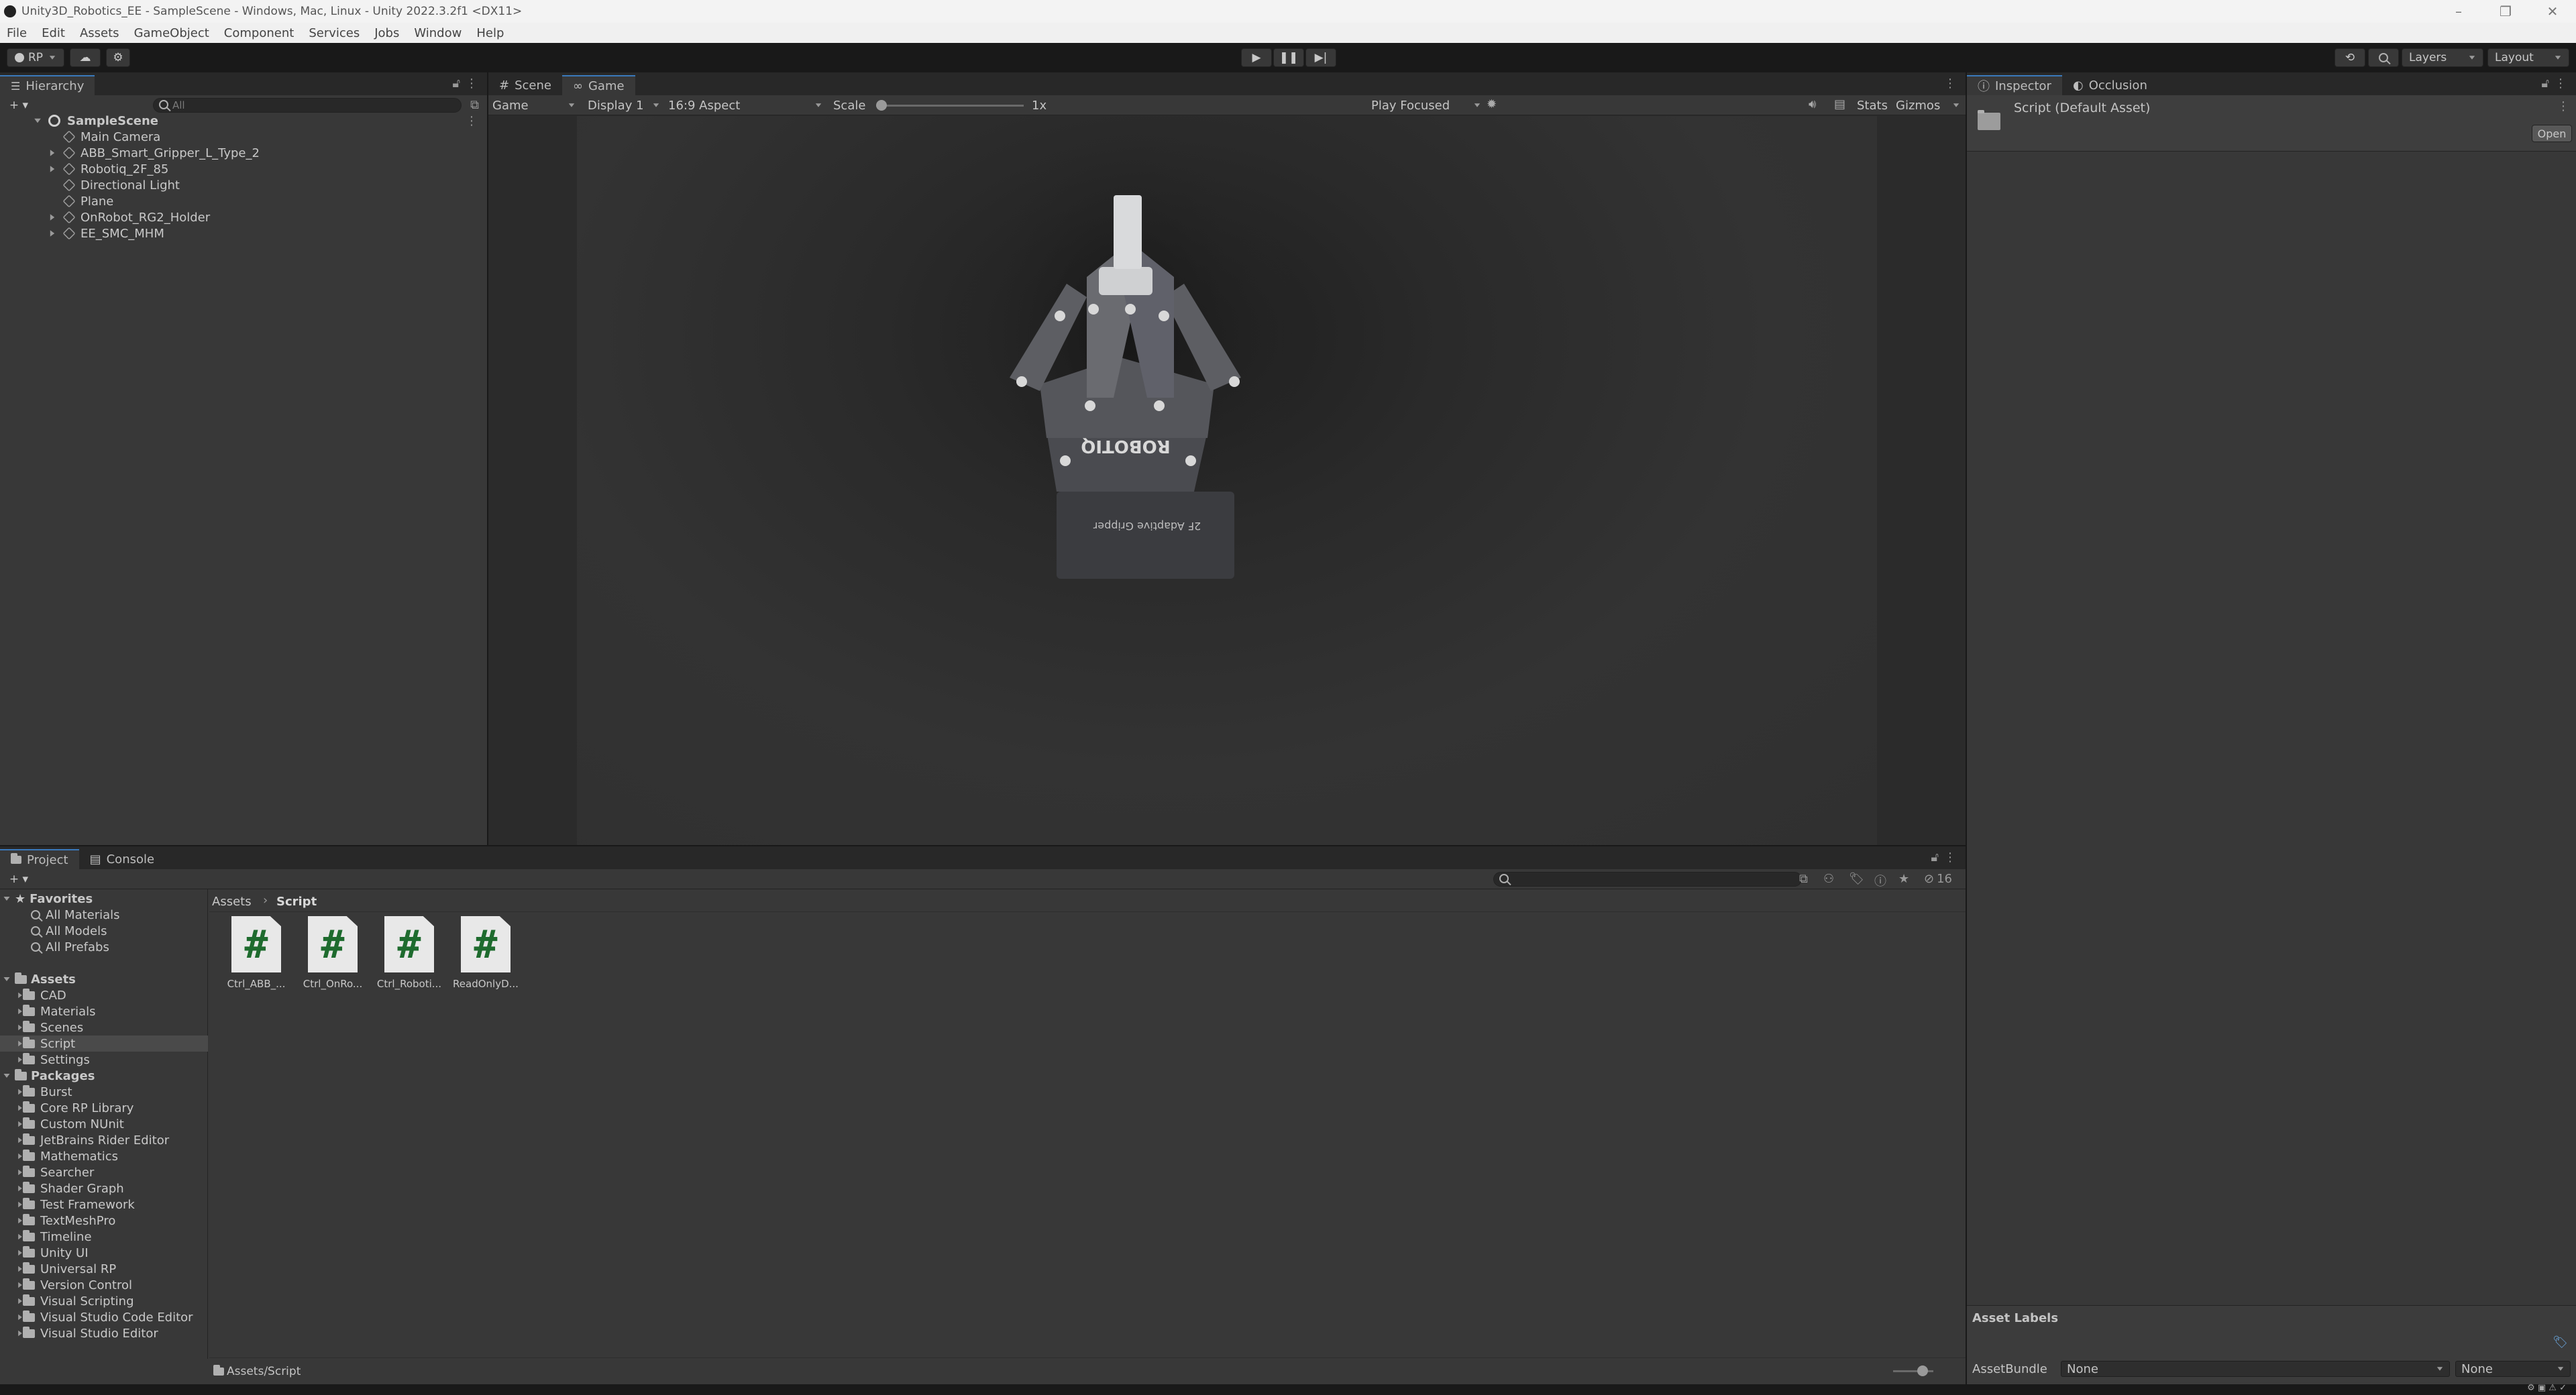 The image size is (2576, 1395). I want to click on account-dropdown: RP, so click(35, 57).